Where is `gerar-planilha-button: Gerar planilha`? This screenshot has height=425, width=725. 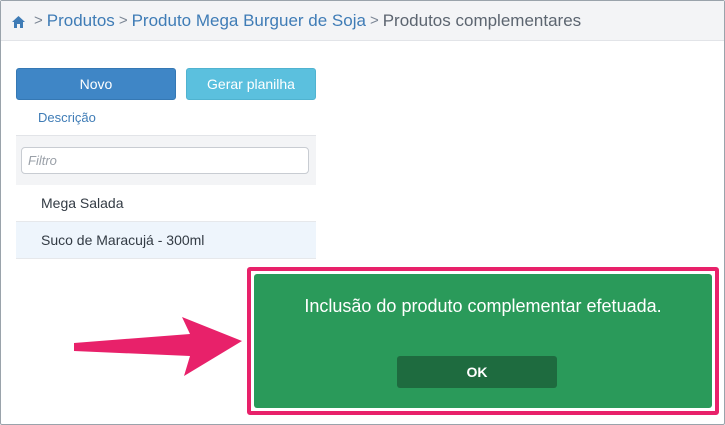
gerar-planilha-button: Gerar planilha is located at coordinates (251, 84).